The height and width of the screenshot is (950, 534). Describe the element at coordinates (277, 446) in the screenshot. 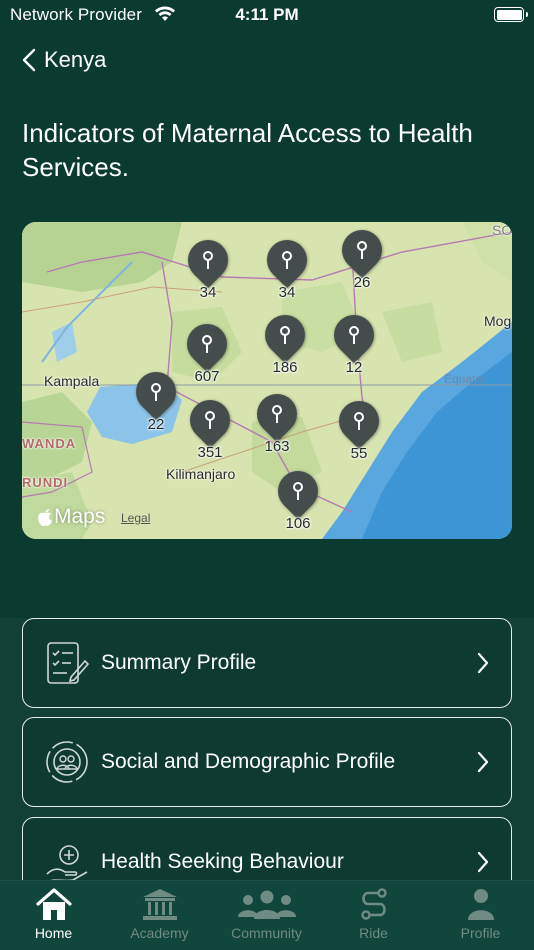

I see `pin-count: 163` at that location.